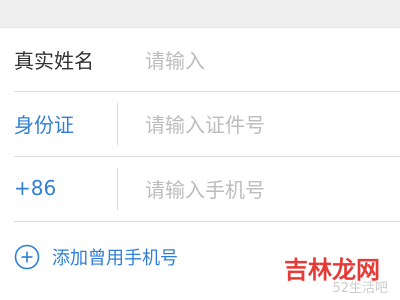  I want to click on watermark: 吉林龙网 52生活吧, so click(333, 273).